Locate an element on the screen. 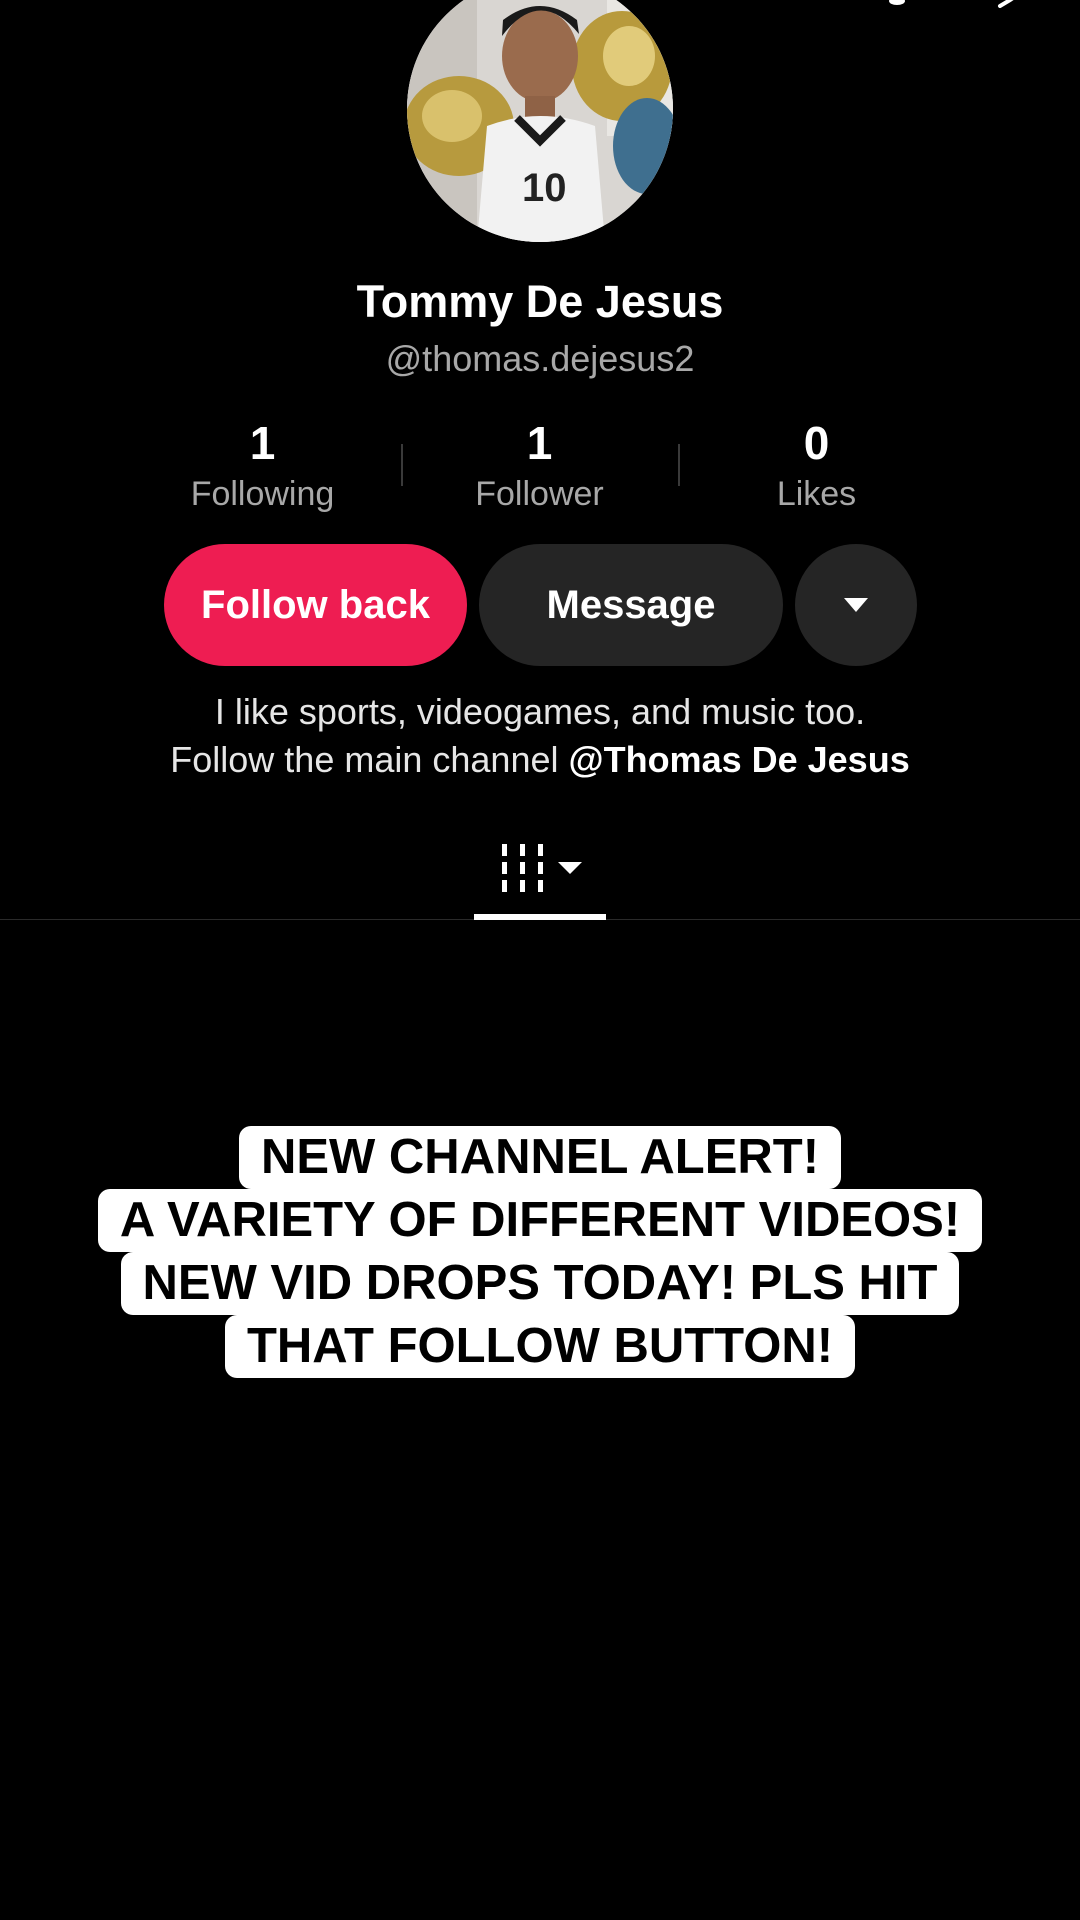 Image resolution: width=1080 pixels, height=1920 pixels. chevron-left-icon is located at coordinates (75, 4).